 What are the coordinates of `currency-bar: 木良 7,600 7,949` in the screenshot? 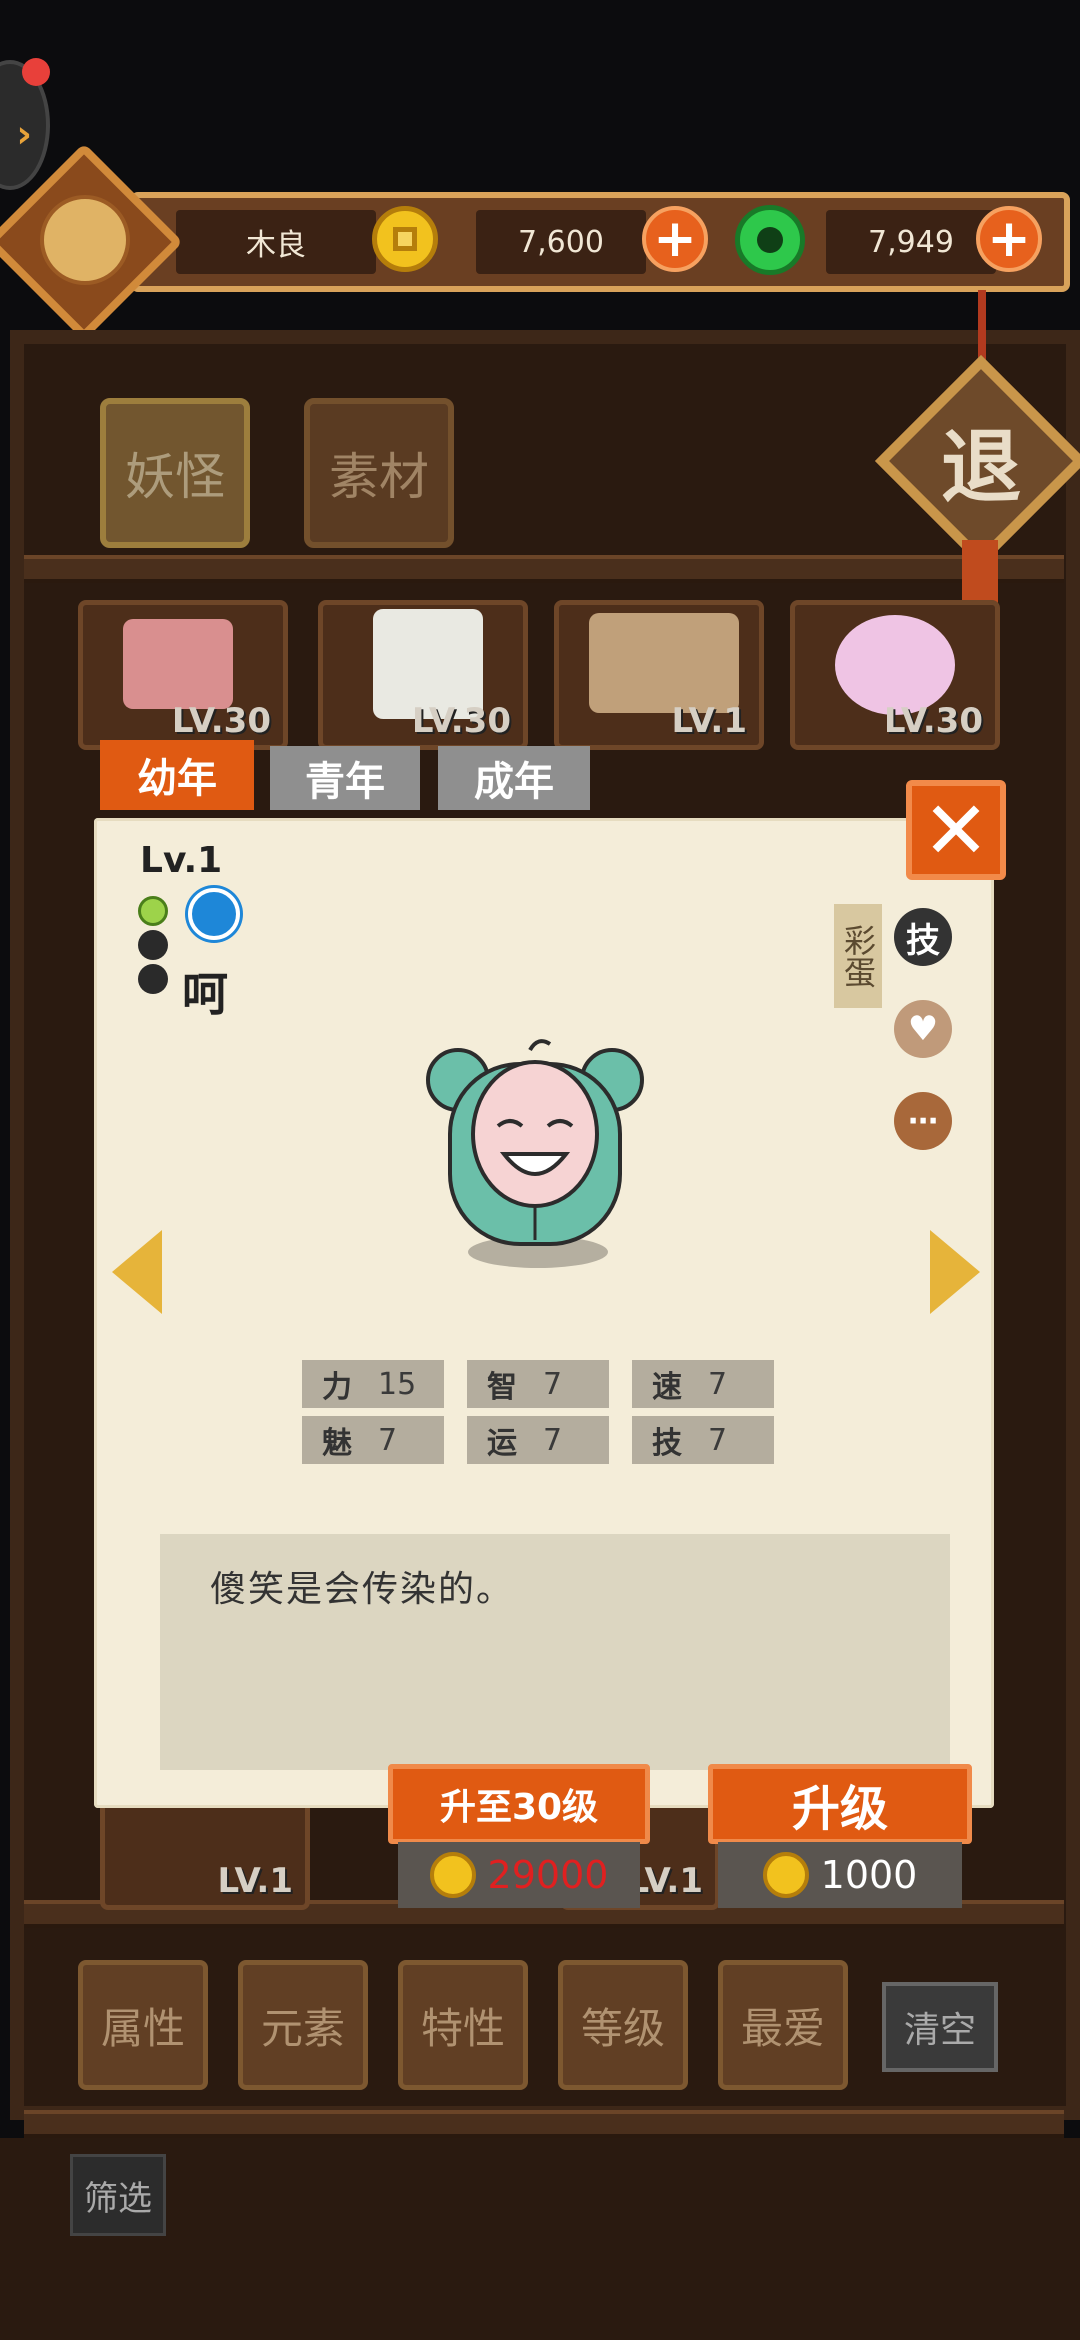 It's located at (600, 242).